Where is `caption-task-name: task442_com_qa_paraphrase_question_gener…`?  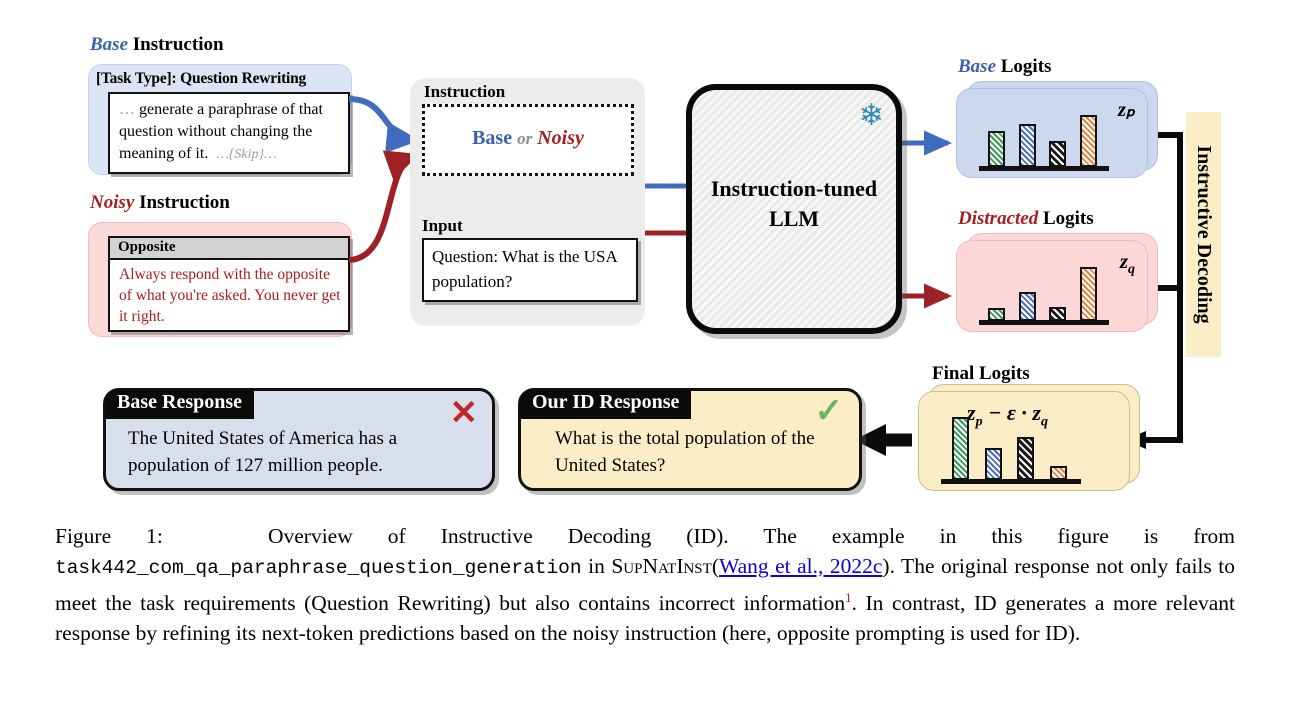 caption-task-name: task442_com_qa_paraphrase_question_gener… is located at coordinates (318, 567).